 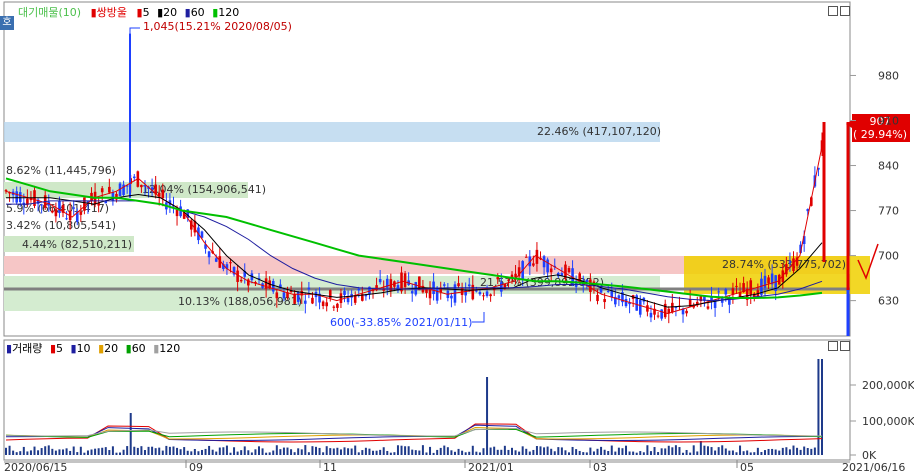 I want to click on chart-type-legend: 쌍방울, so click(x=112, y=12).